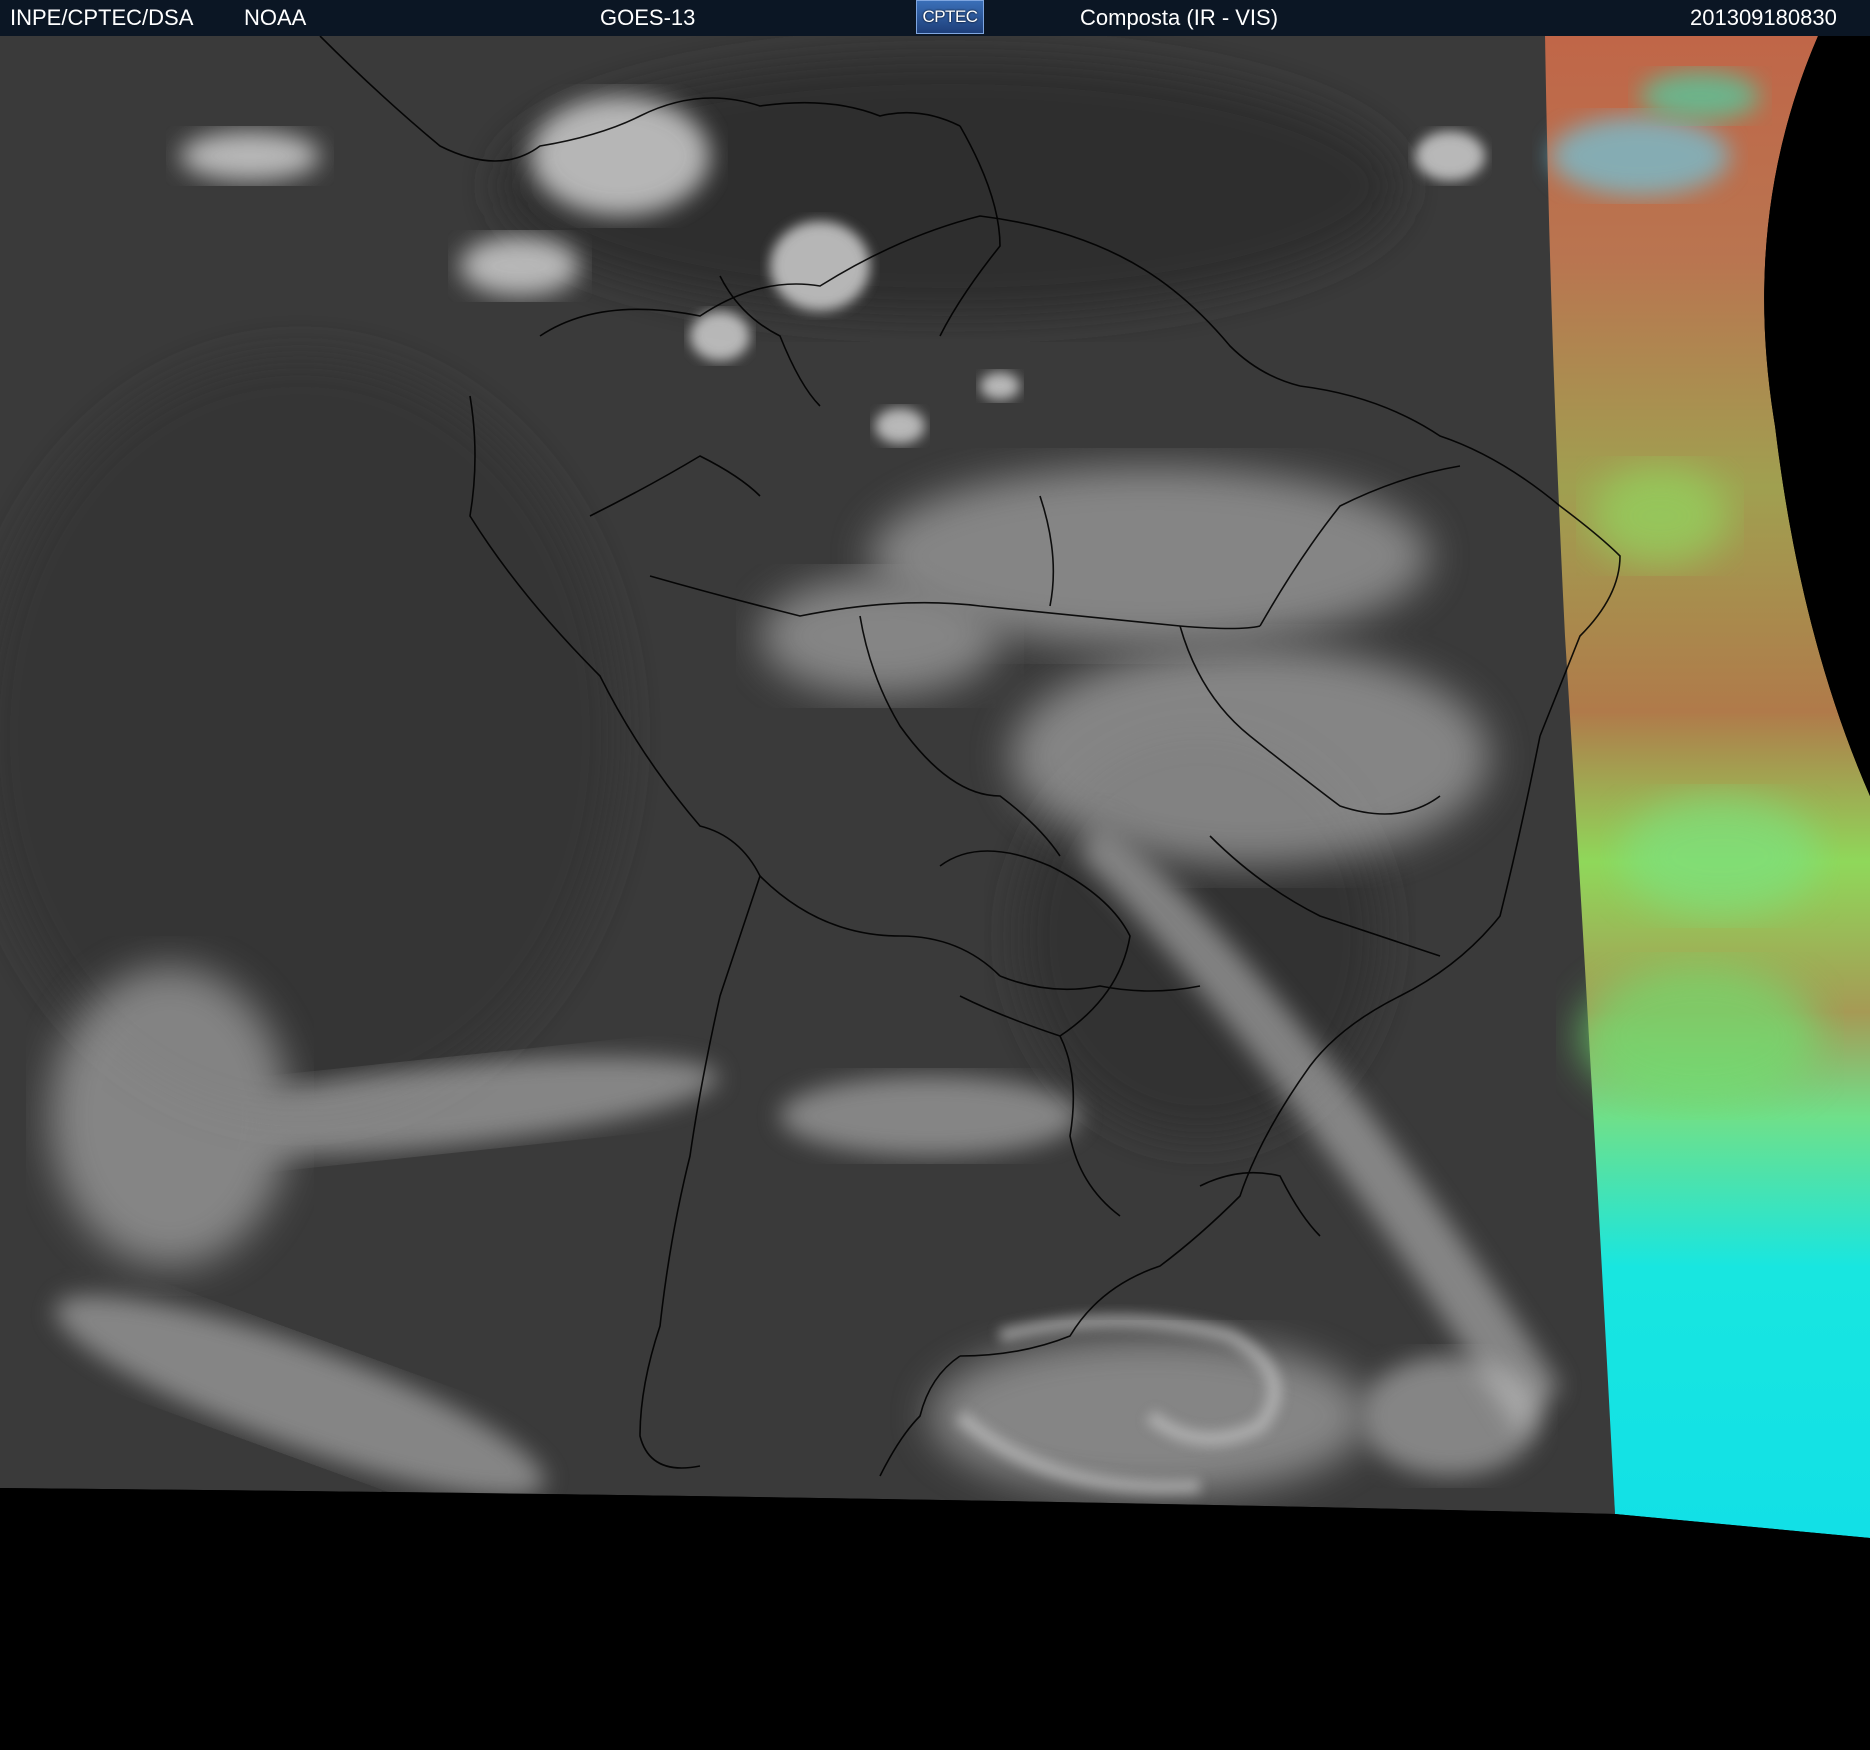  Describe the element at coordinates (1763, 17) in the screenshot. I see `timestamp-label: 201309180830` at that location.